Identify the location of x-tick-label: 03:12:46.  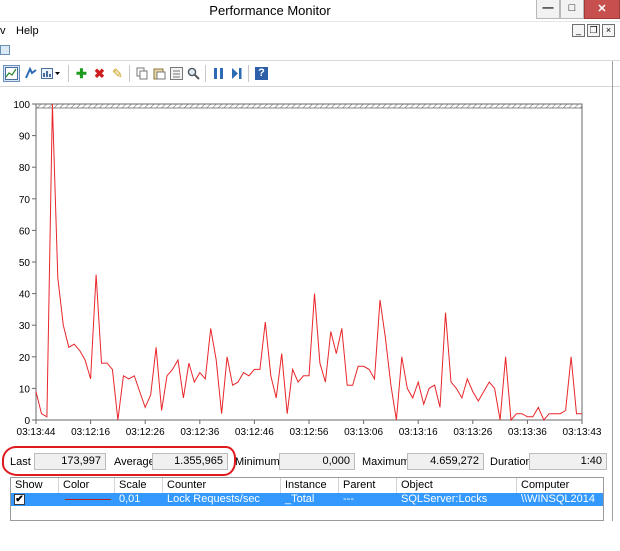
(254, 432).